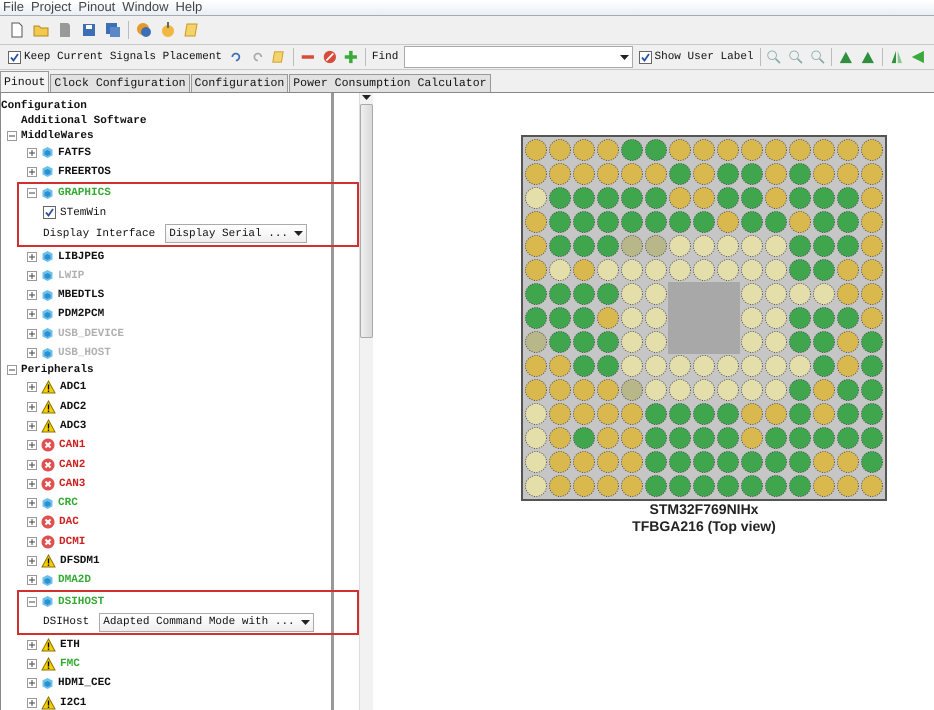 The height and width of the screenshot is (710, 934). What do you see at coordinates (189, 7) in the screenshot?
I see `menu-item: Help` at bounding box center [189, 7].